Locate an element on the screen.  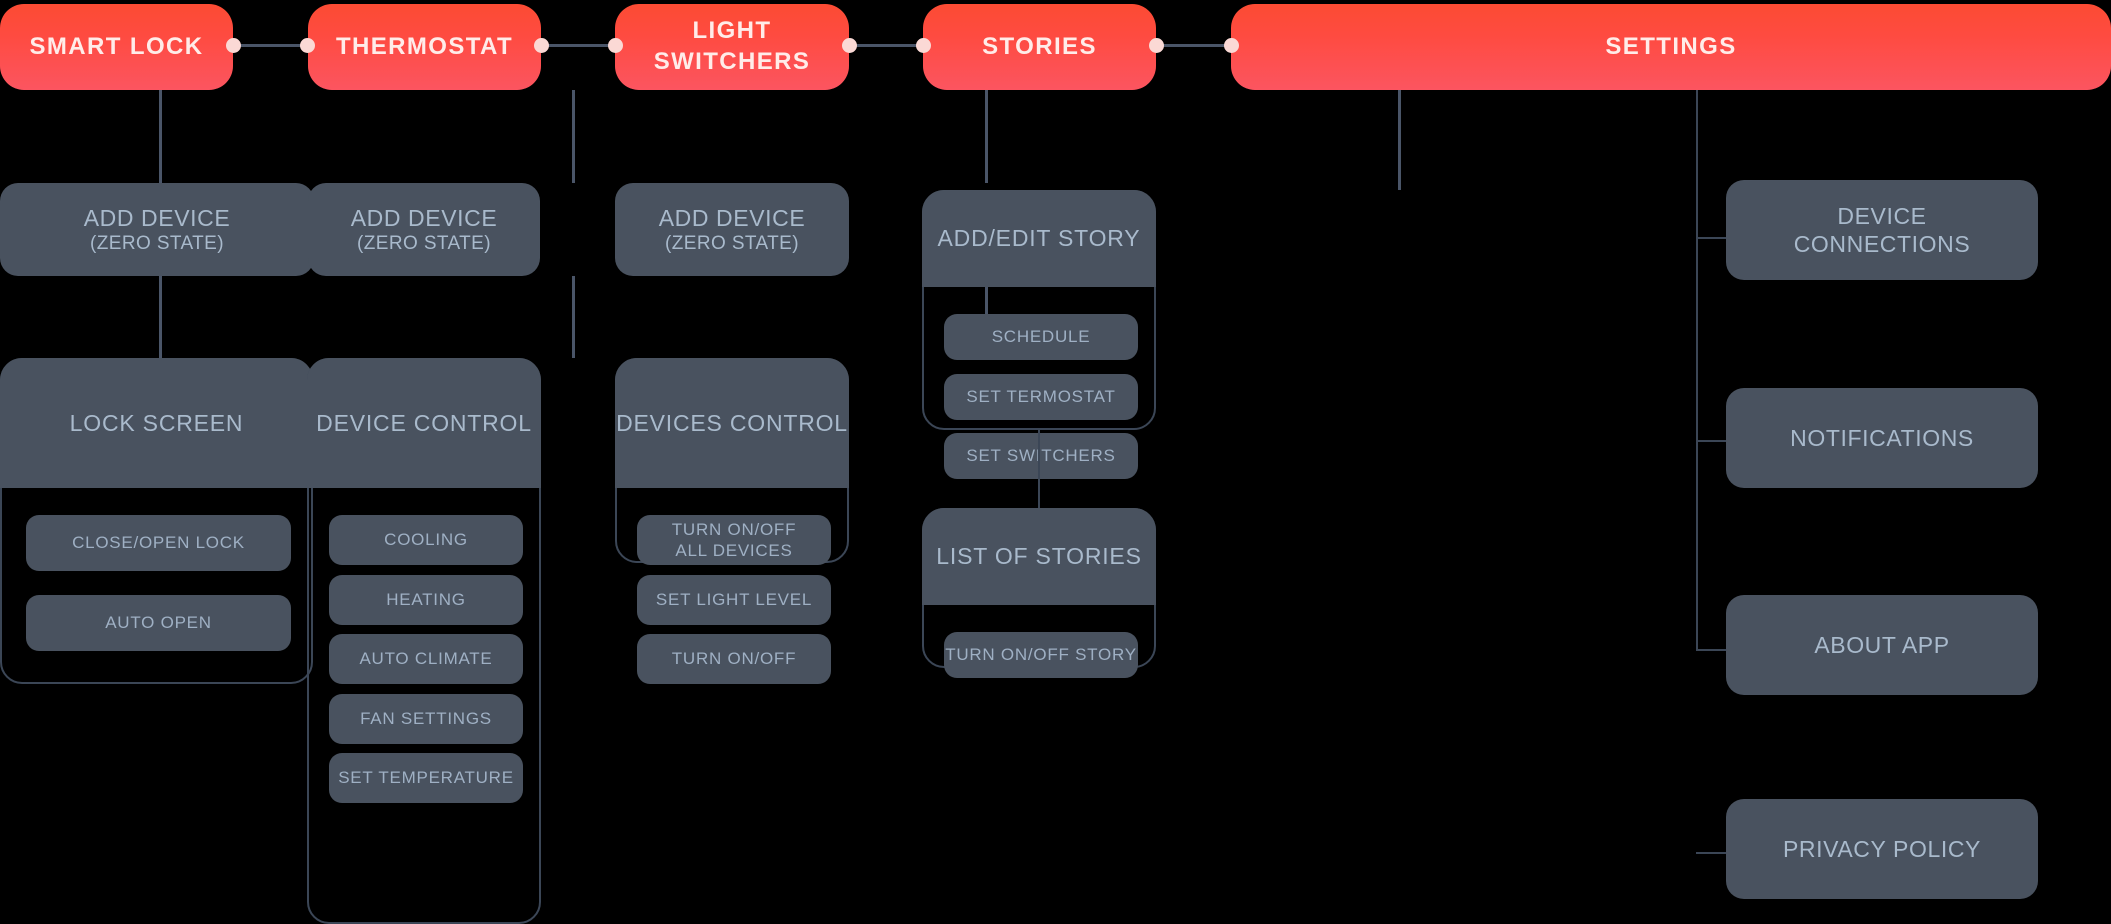
card-add-device-light-switchers-label: ADD DEVICE (ZERO STATE) is located at coordinates (732, 229).